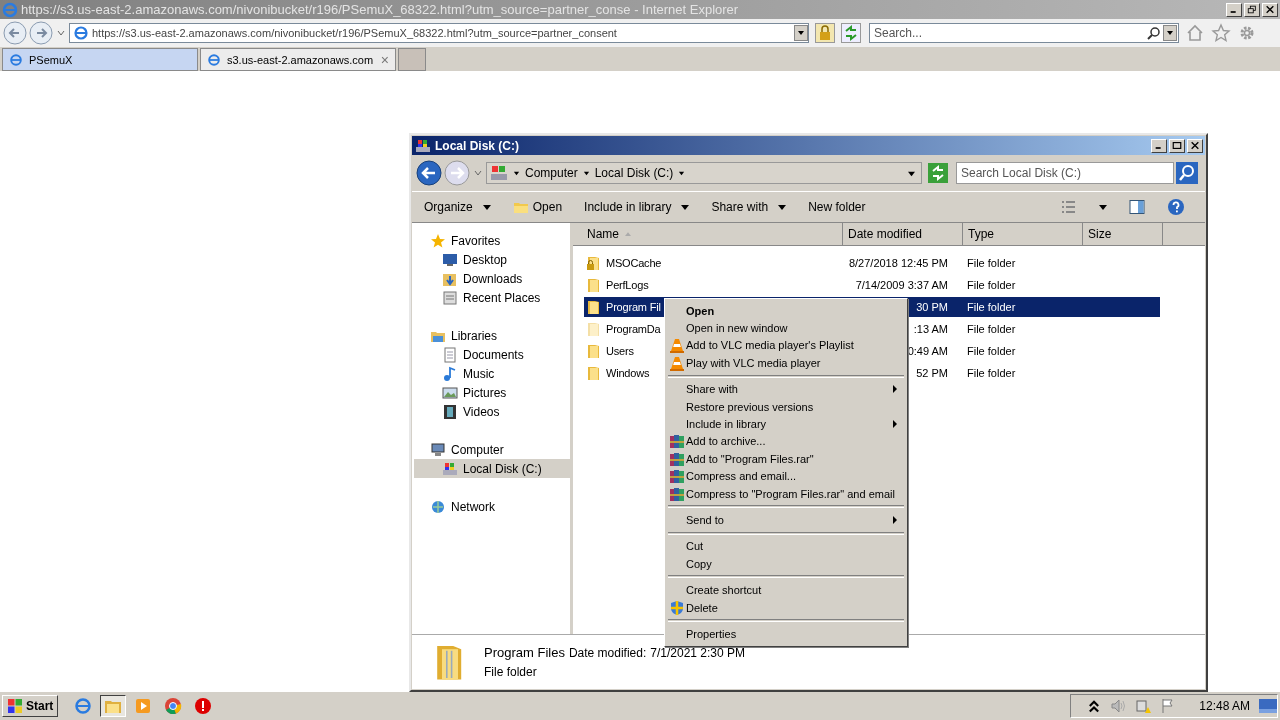 The height and width of the screenshot is (720, 1280). What do you see at coordinates (633, 329) in the screenshot?
I see `file-name: ProgramDa` at bounding box center [633, 329].